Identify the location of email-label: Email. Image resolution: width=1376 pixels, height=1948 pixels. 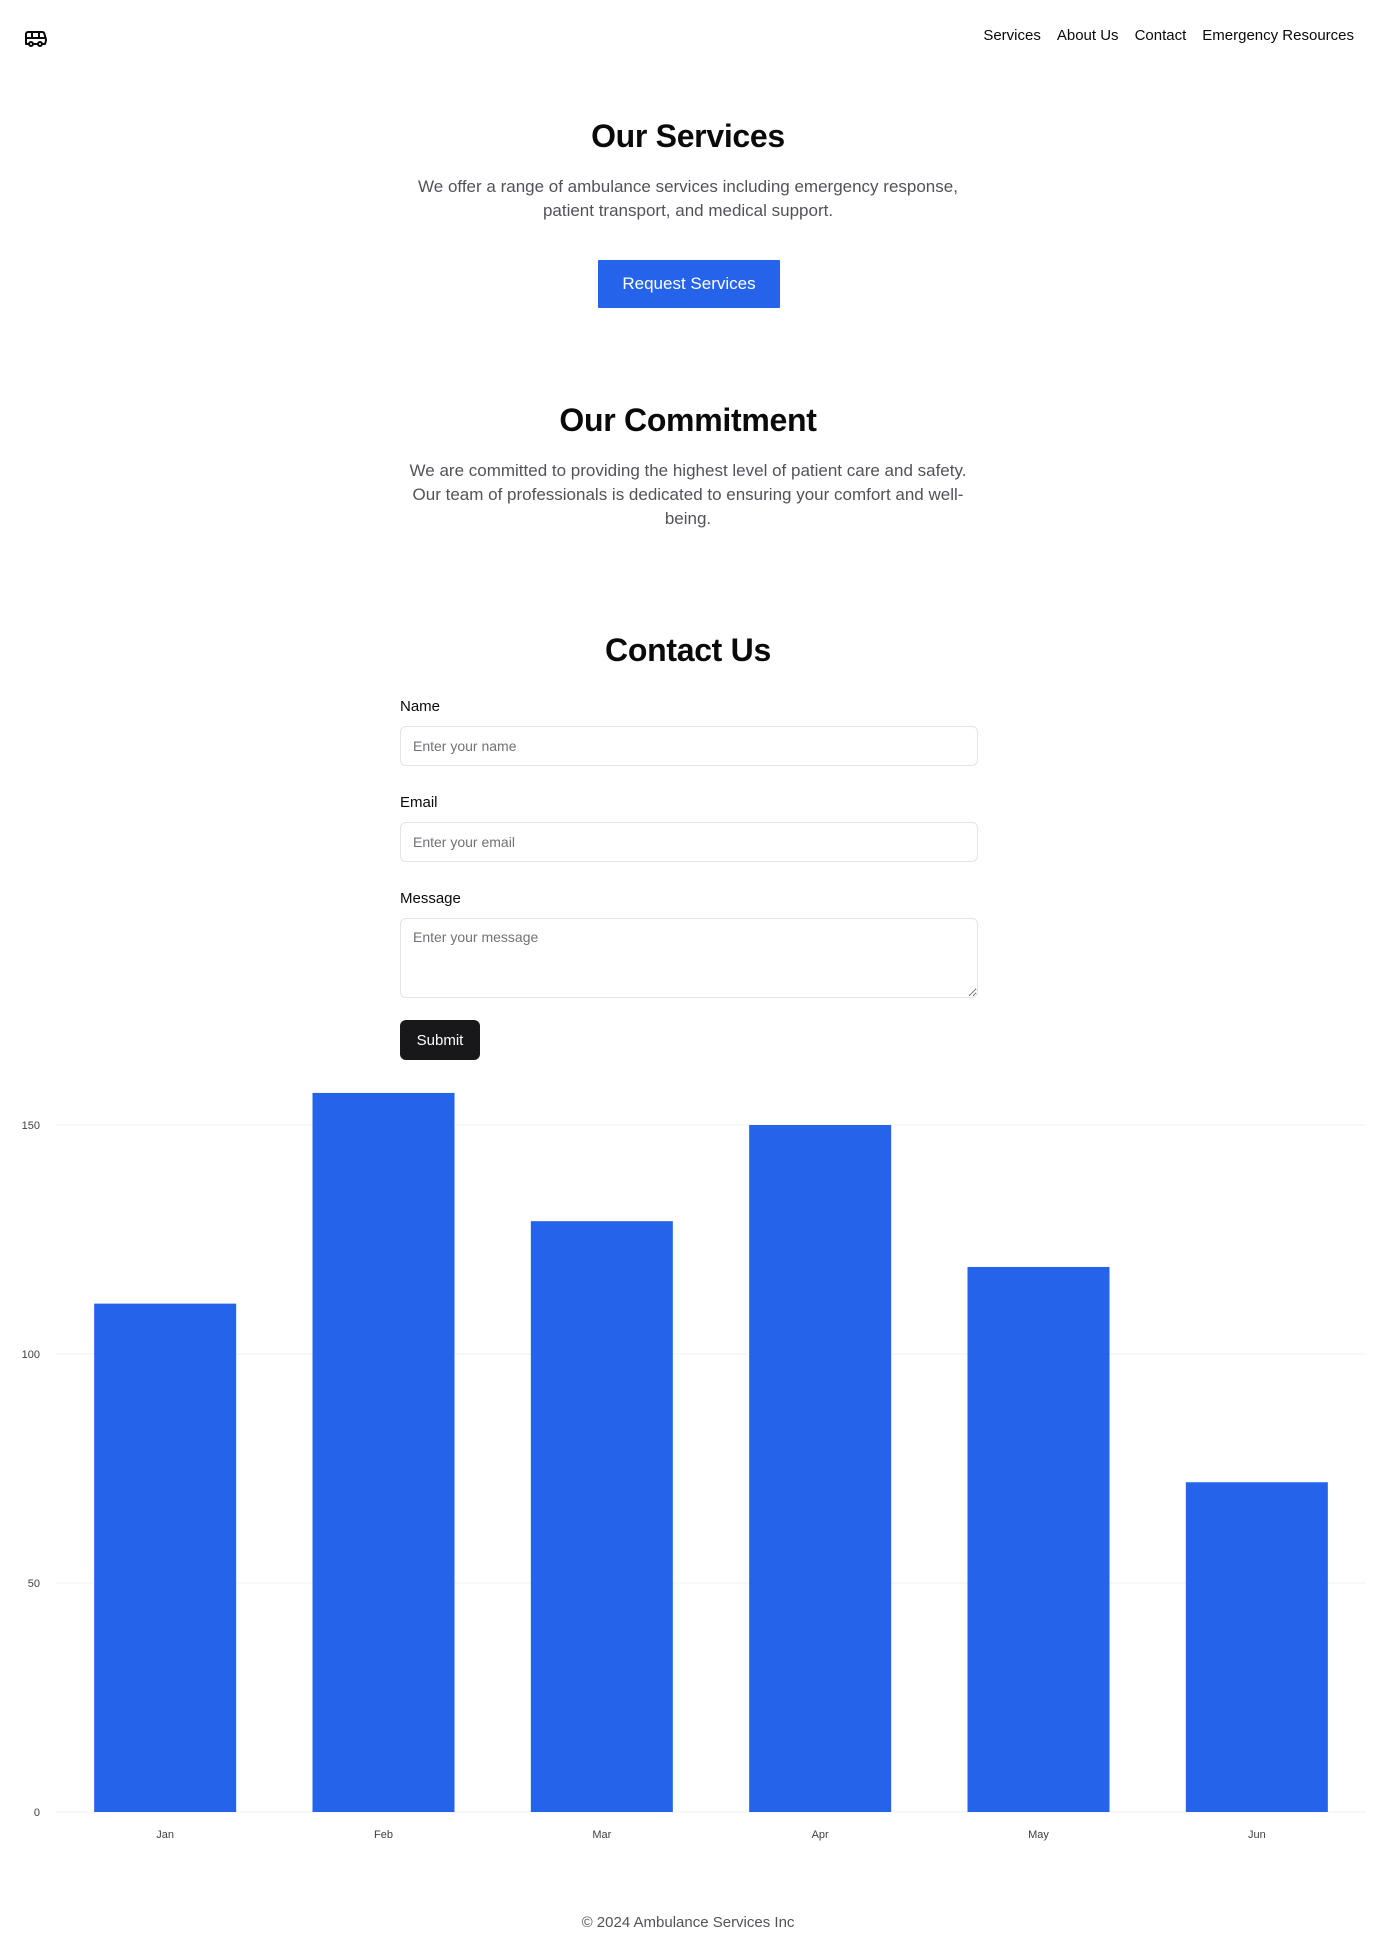
(419, 802).